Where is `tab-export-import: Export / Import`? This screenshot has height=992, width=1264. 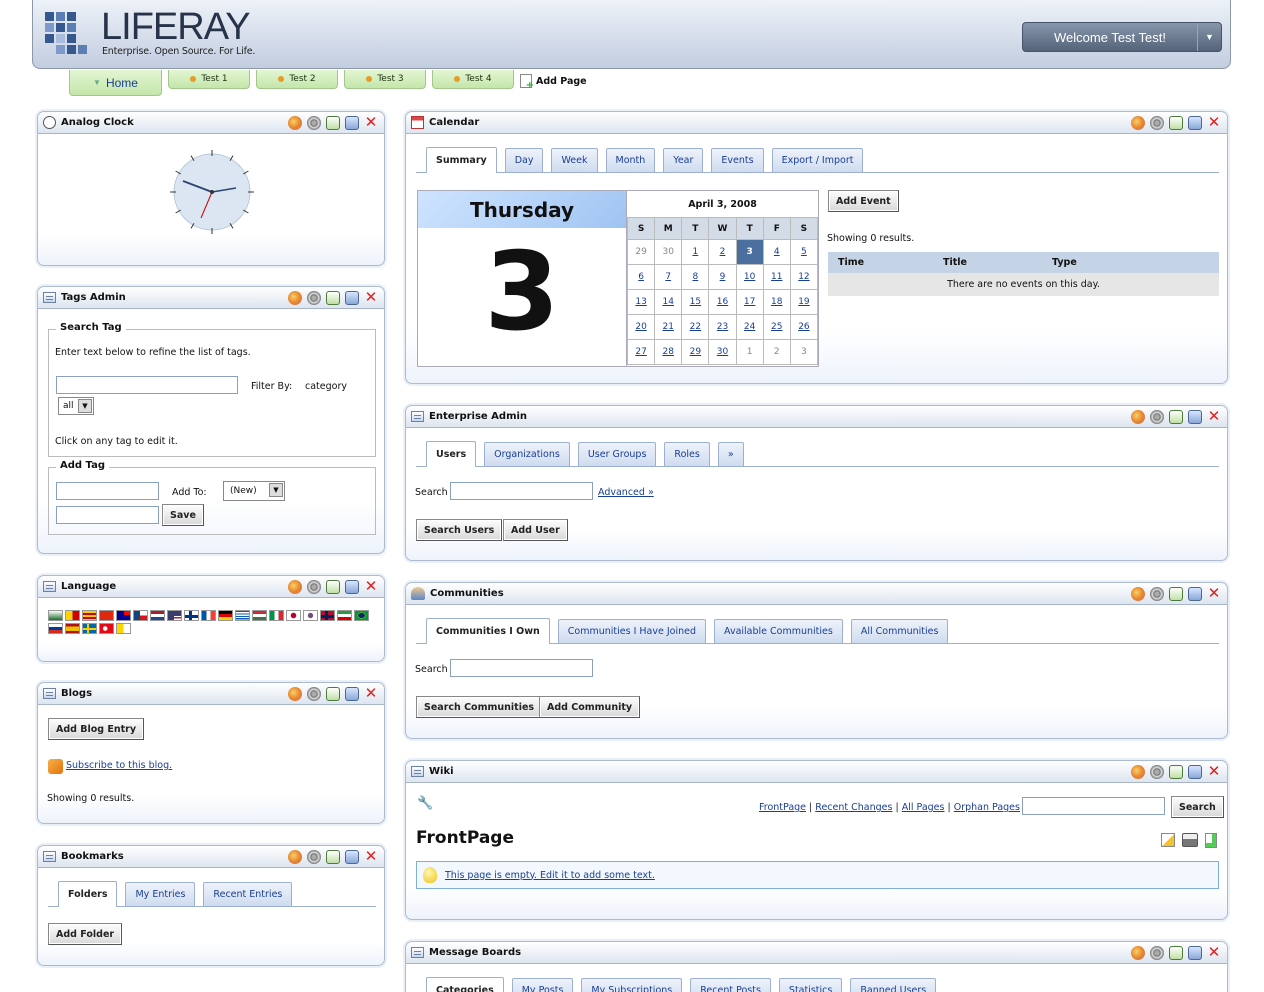 tab-export-import: Export / Import is located at coordinates (817, 160).